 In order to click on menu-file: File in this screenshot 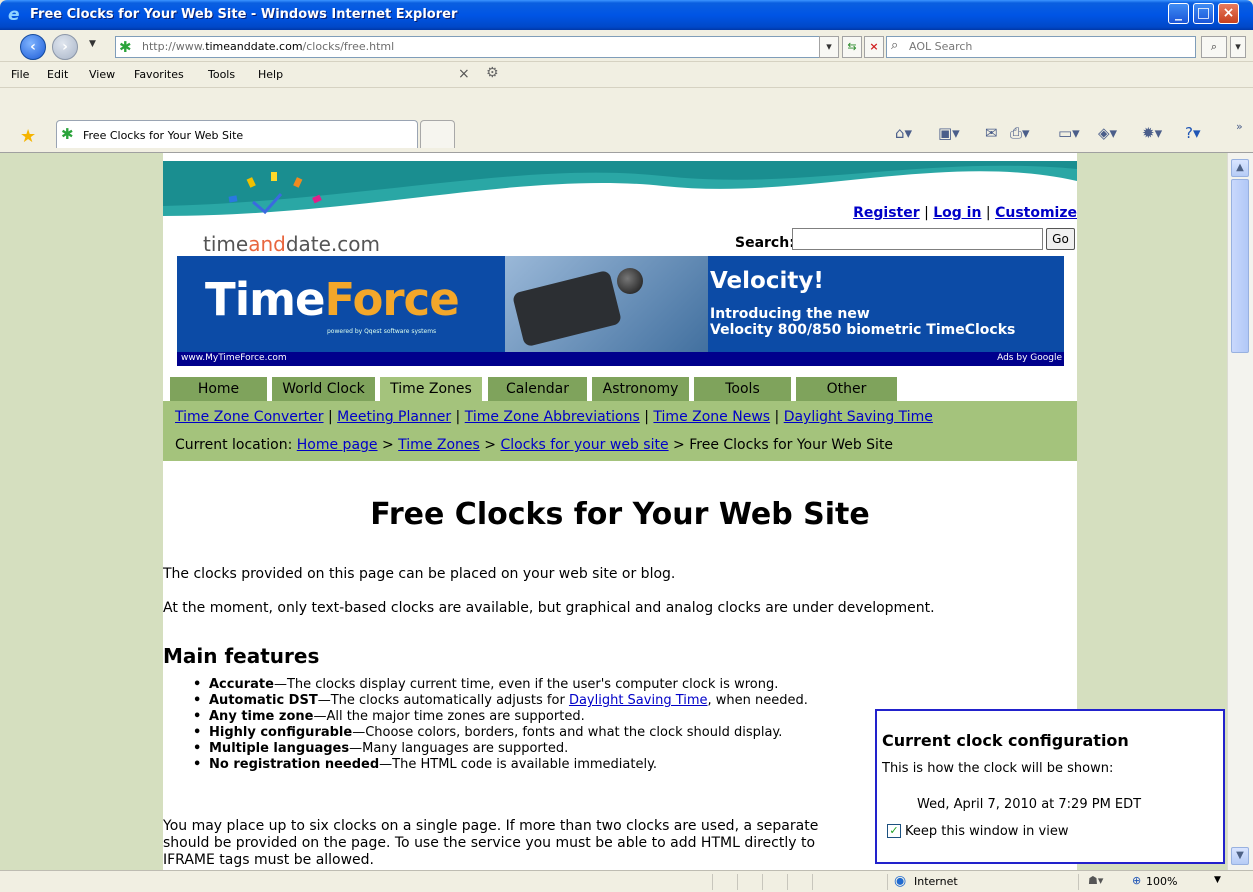, I will do `click(20, 74)`.